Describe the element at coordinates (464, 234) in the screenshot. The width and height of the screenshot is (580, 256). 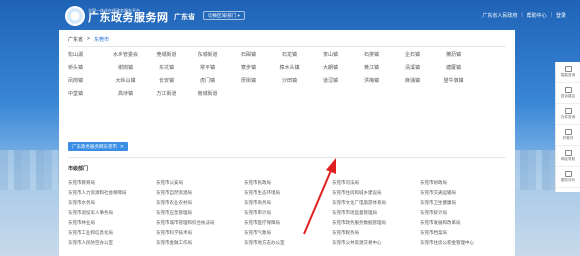
I see `department-link: 东莞市档案局` at that location.